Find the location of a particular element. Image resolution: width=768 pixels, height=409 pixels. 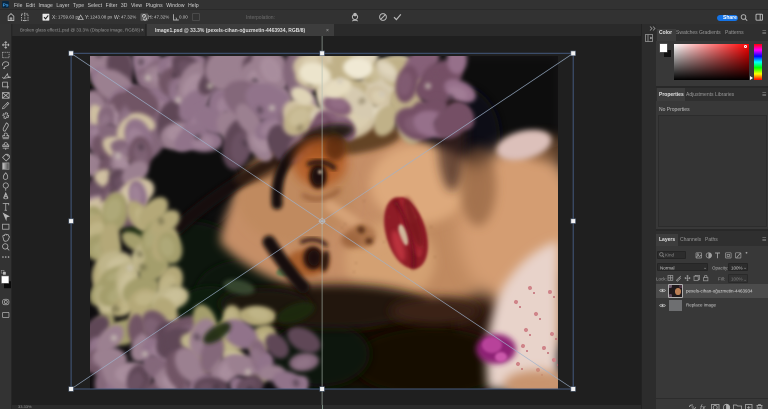

svg-text: fx is located at coordinates (703, 407).